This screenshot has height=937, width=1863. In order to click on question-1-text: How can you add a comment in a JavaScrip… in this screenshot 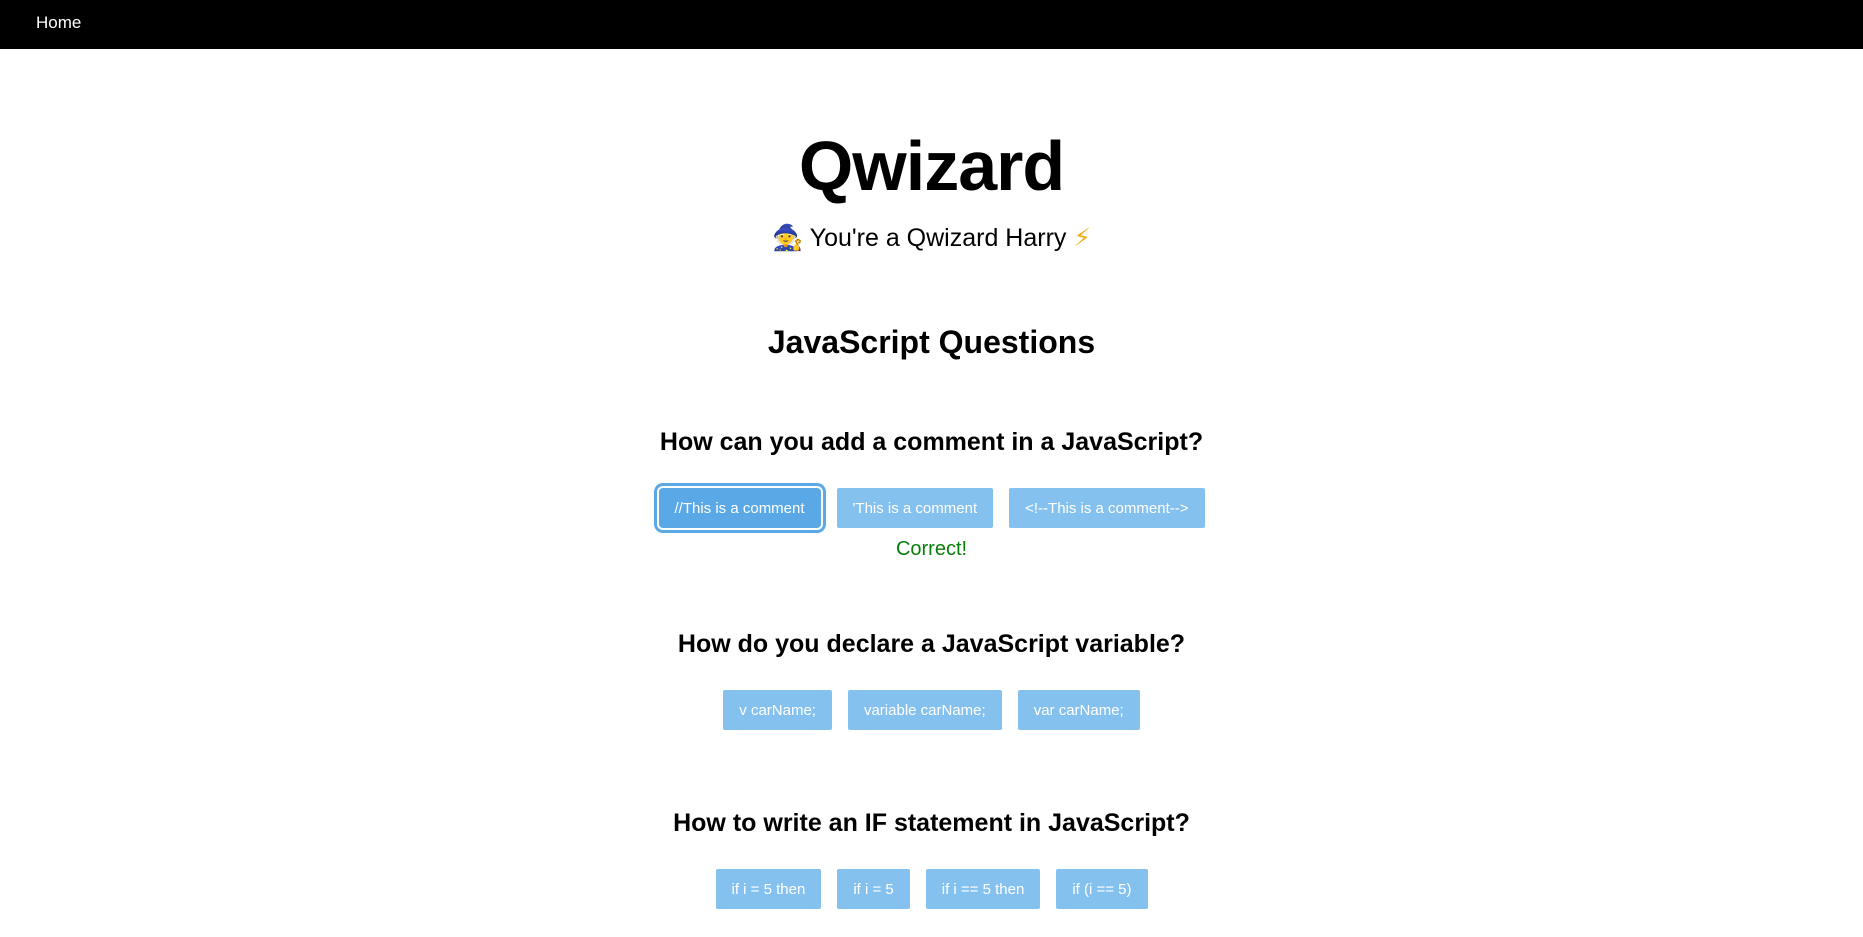, I will do `click(931, 442)`.